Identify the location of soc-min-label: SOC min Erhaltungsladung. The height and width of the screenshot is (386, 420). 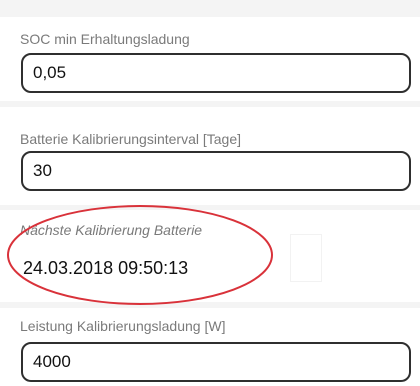
(105, 39).